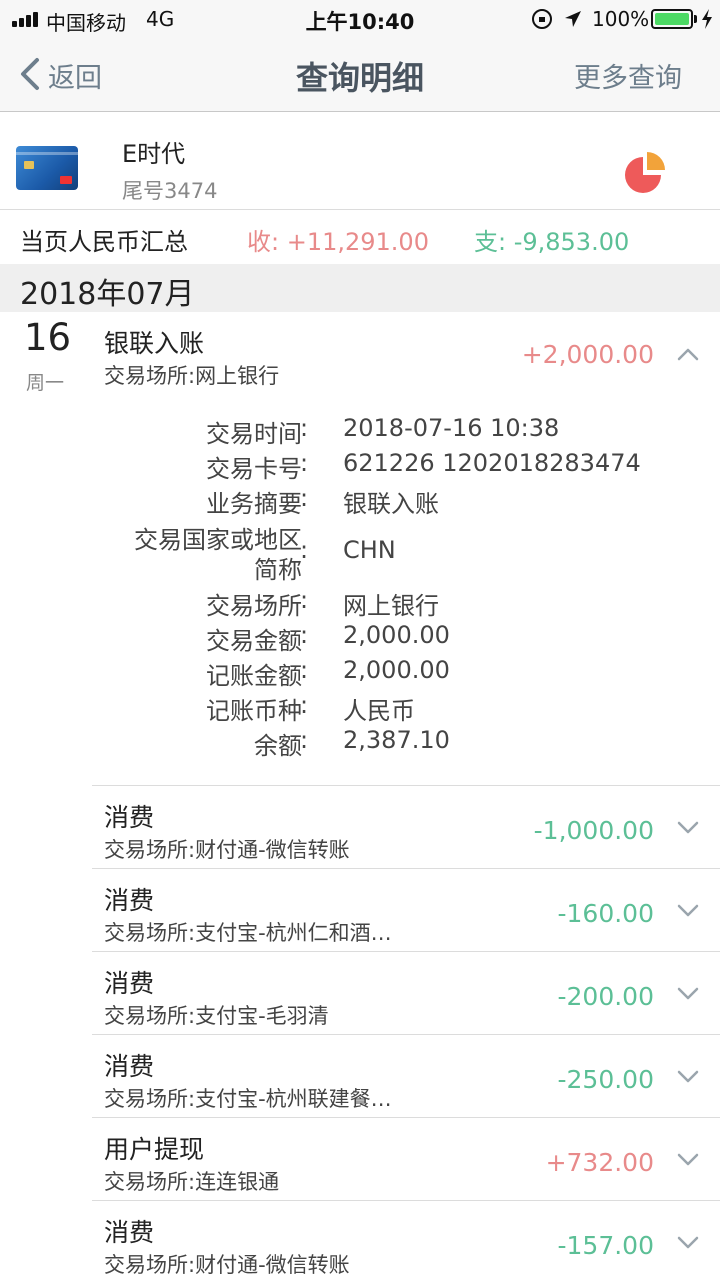 This screenshot has height=1280, width=720. I want to click on summary-row: 当页人民币汇总 收: +11,291.00 支: -9,853.00, so click(360, 237).